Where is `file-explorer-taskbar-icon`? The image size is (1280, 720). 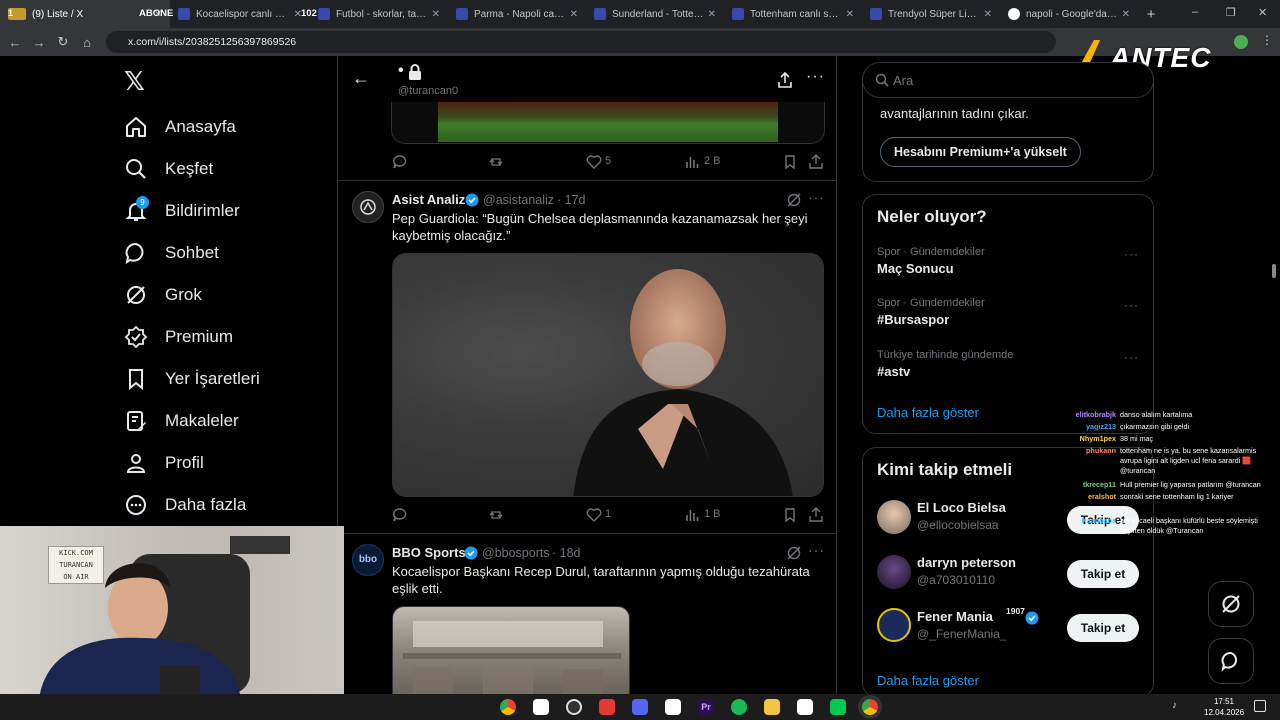 file-explorer-taskbar-icon is located at coordinates (772, 707).